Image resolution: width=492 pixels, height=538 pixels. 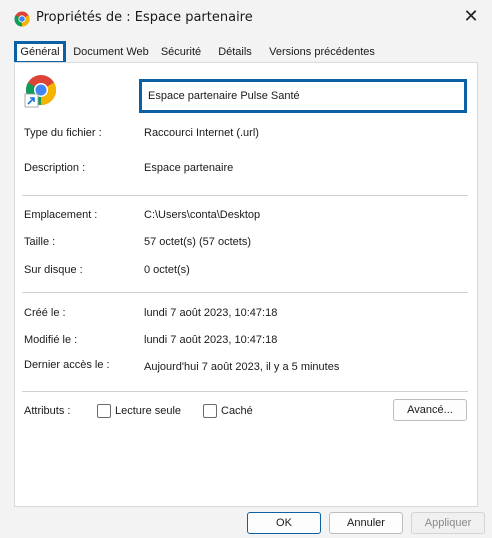 What do you see at coordinates (284, 523) in the screenshot?
I see `ok-button: OK` at bounding box center [284, 523].